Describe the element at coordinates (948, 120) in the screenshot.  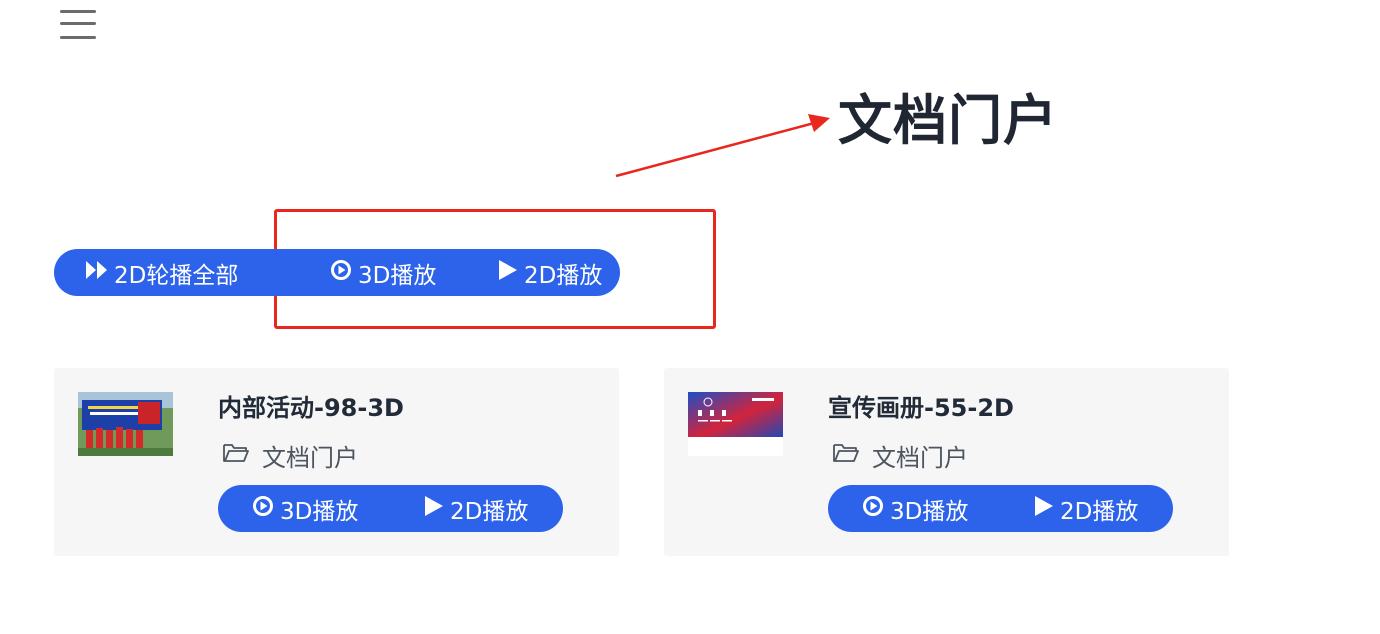
I see `page-title: 文档门户` at that location.